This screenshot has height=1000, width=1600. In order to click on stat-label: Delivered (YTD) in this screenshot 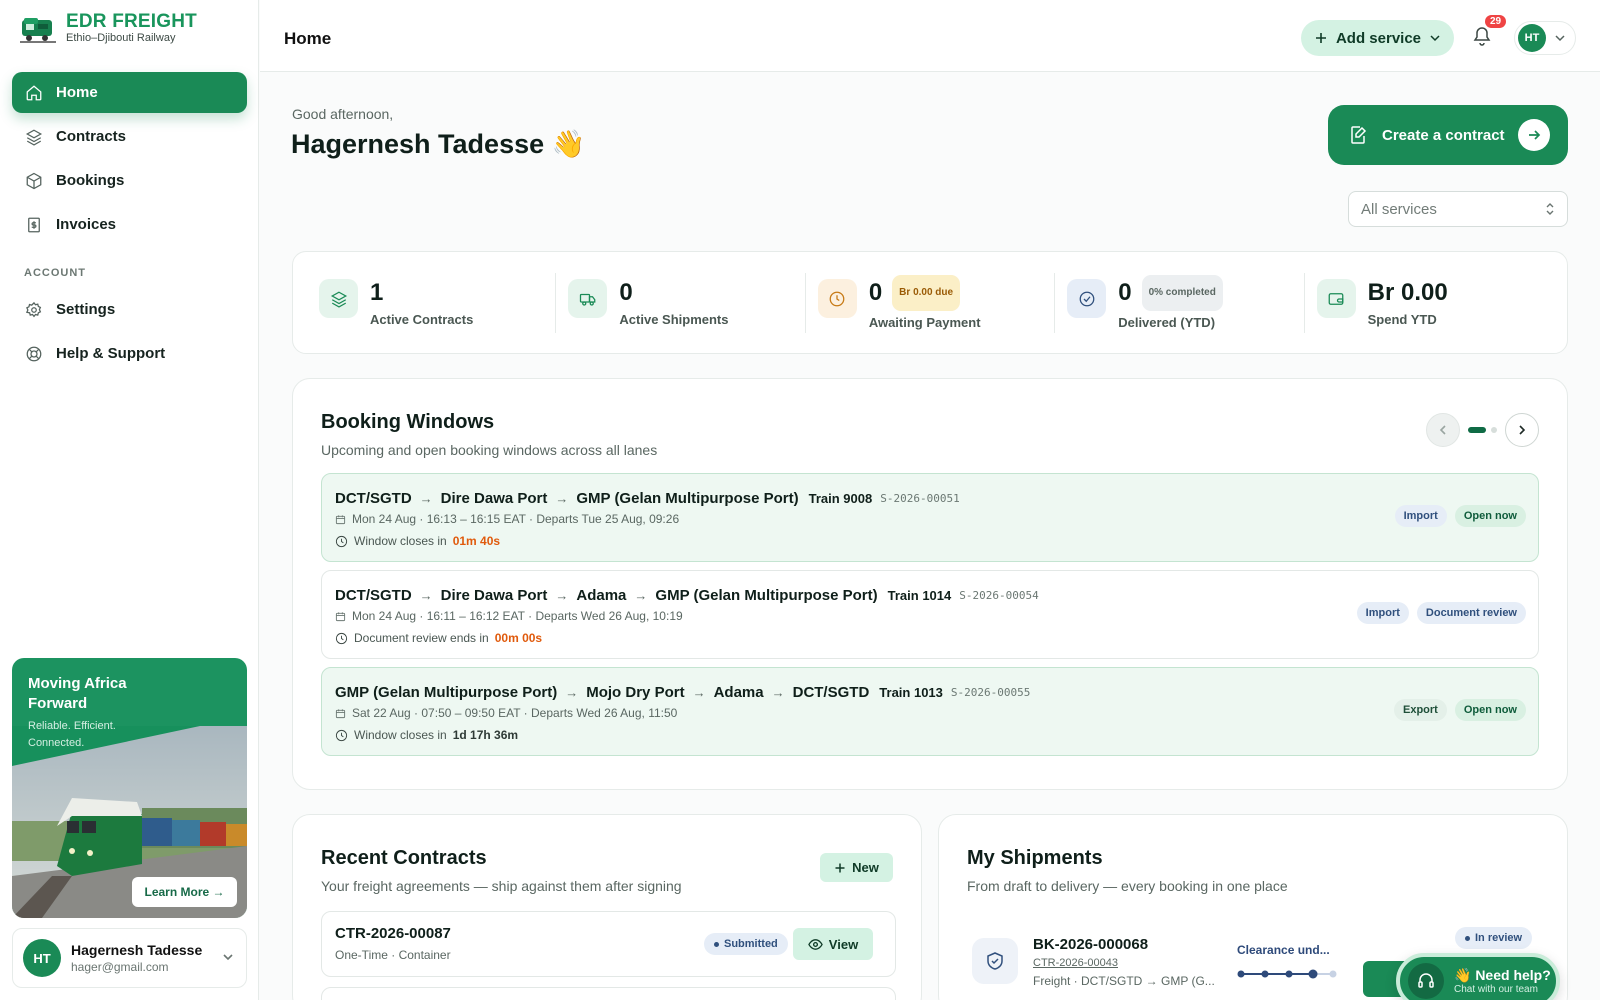, I will do `click(1167, 322)`.